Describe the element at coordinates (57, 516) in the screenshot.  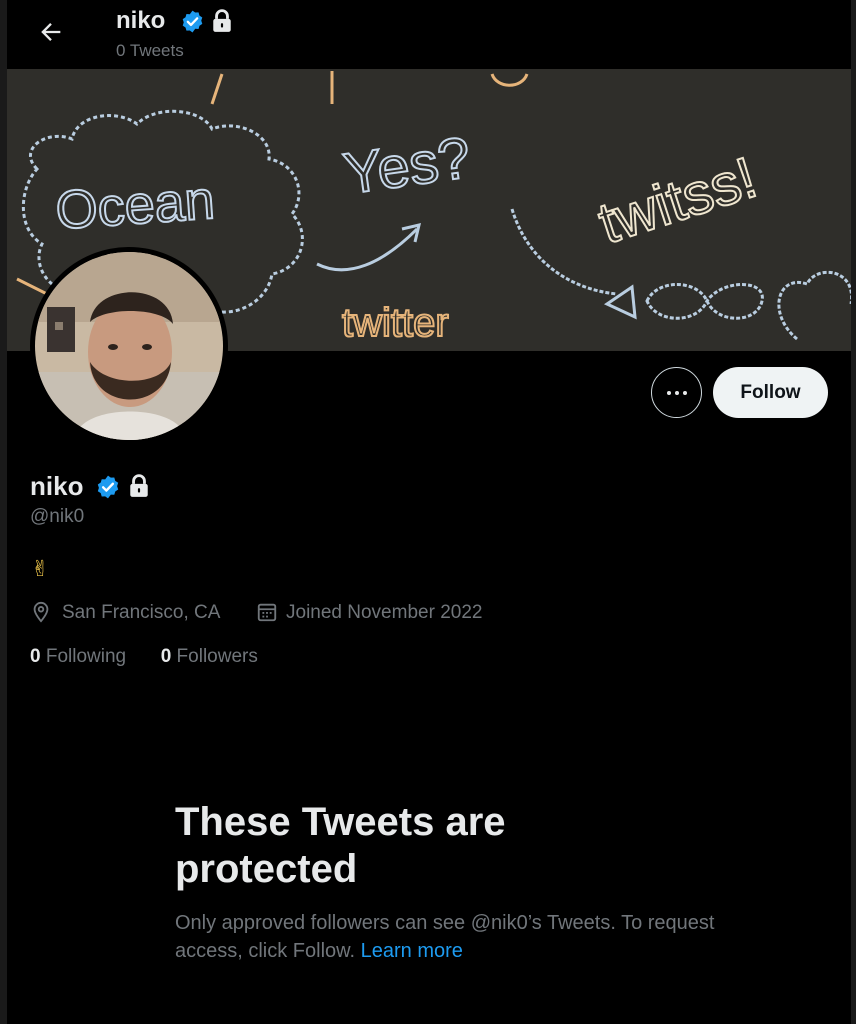
I see `profile-handle: @nik0` at that location.